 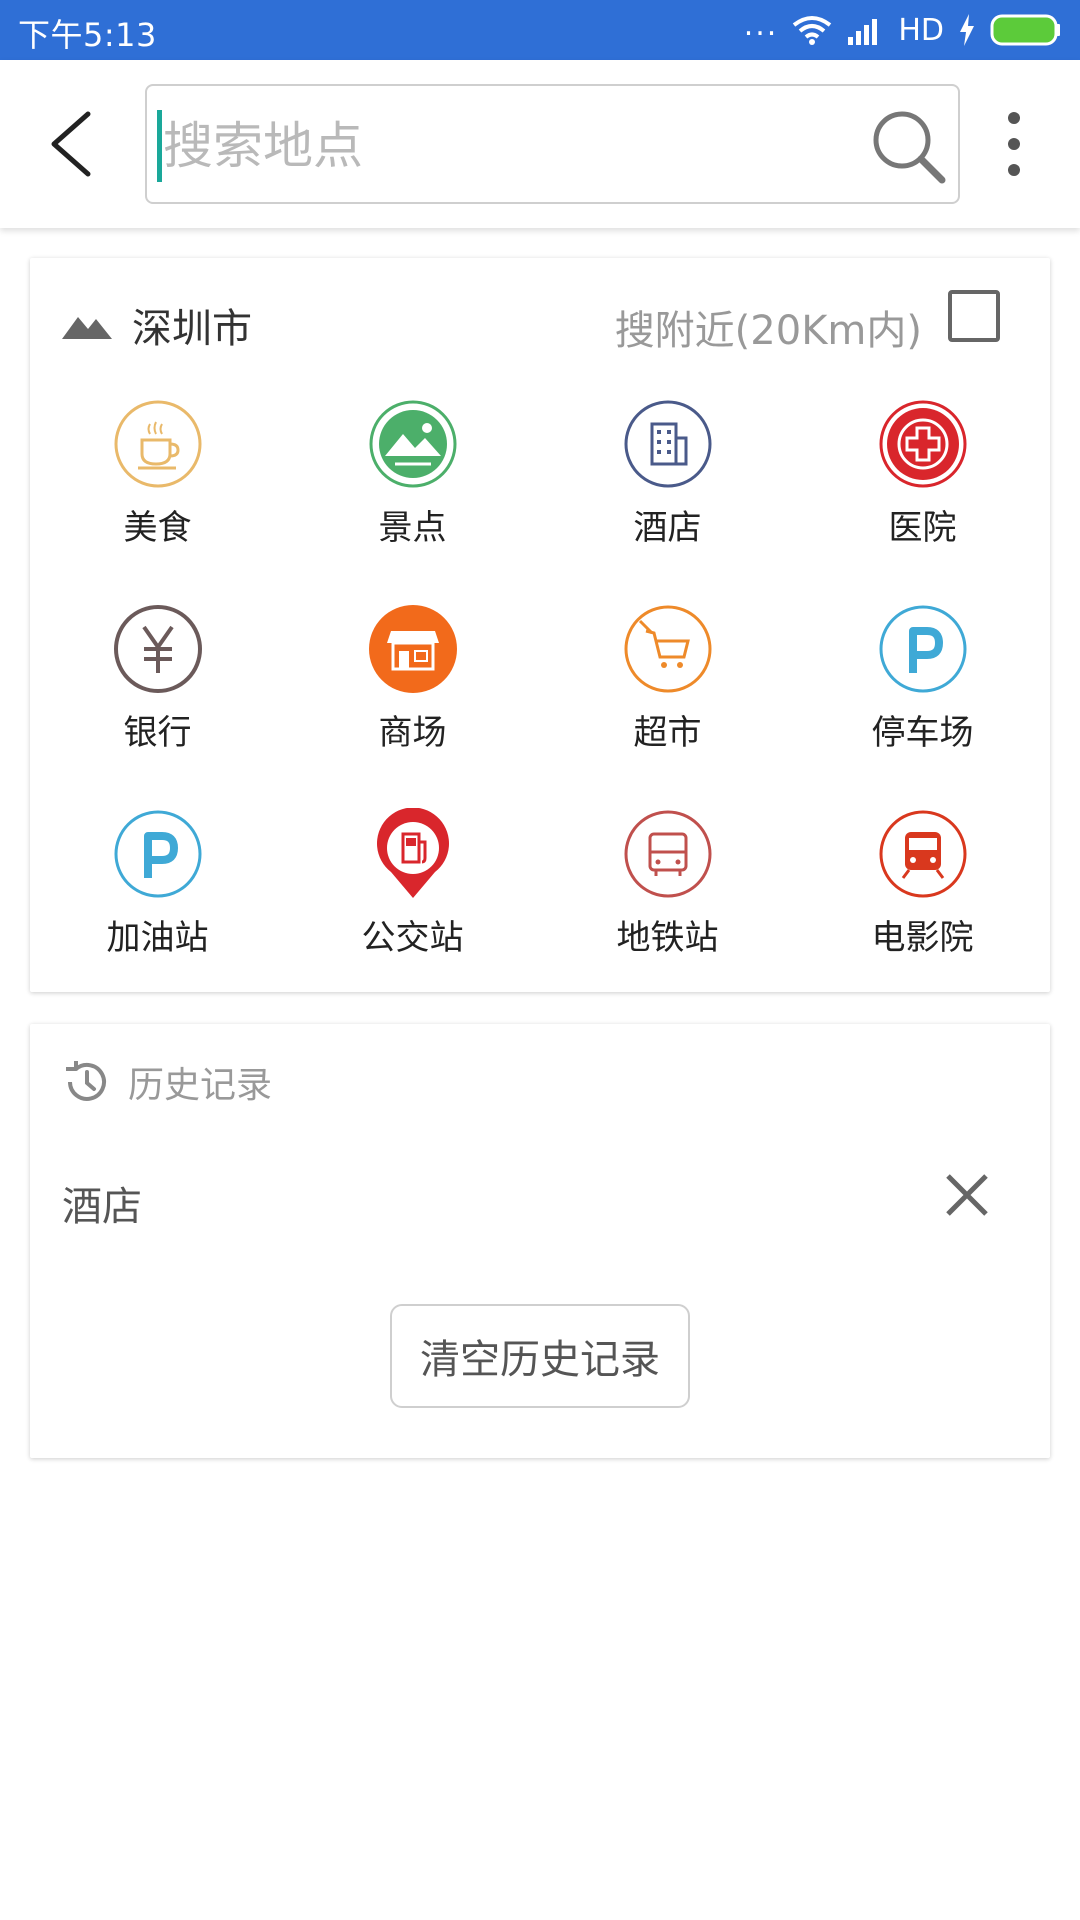 I want to click on category-label: 超市, so click(x=667, y=733).